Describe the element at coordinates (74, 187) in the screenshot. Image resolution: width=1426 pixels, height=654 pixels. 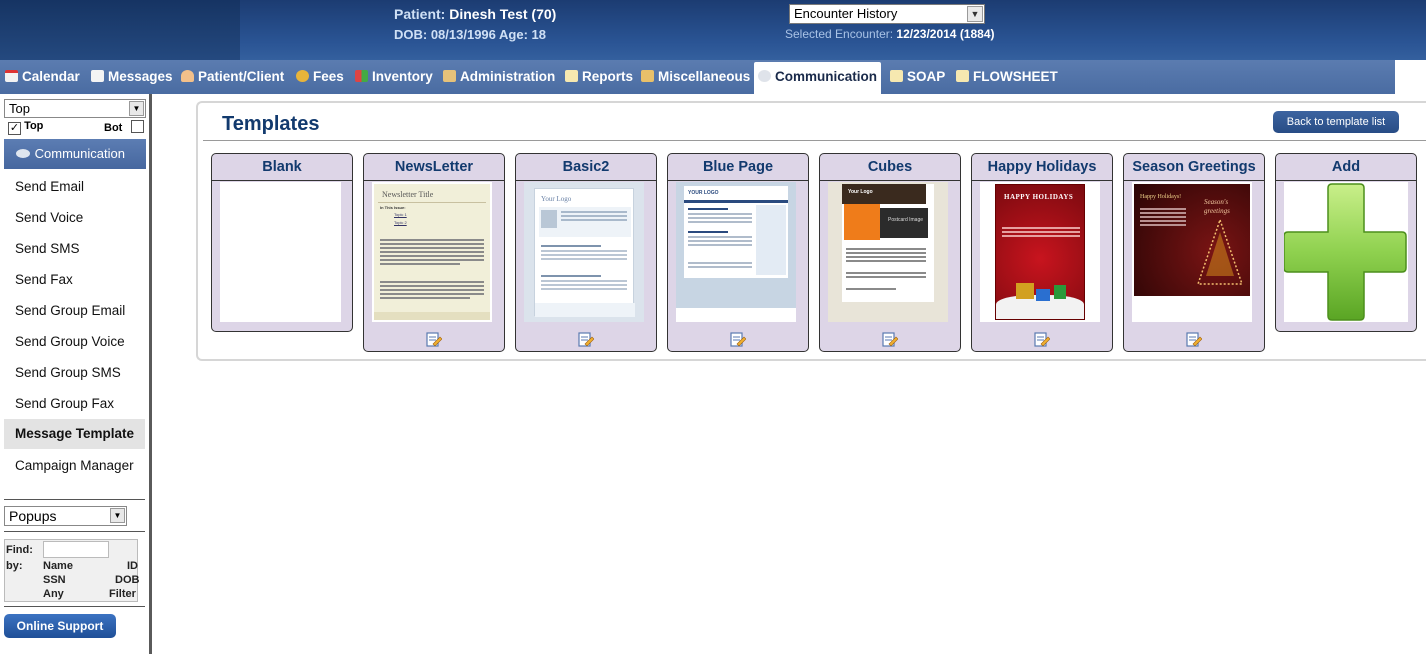
I see `sidebar-item-send-email: Send Email` at that location.